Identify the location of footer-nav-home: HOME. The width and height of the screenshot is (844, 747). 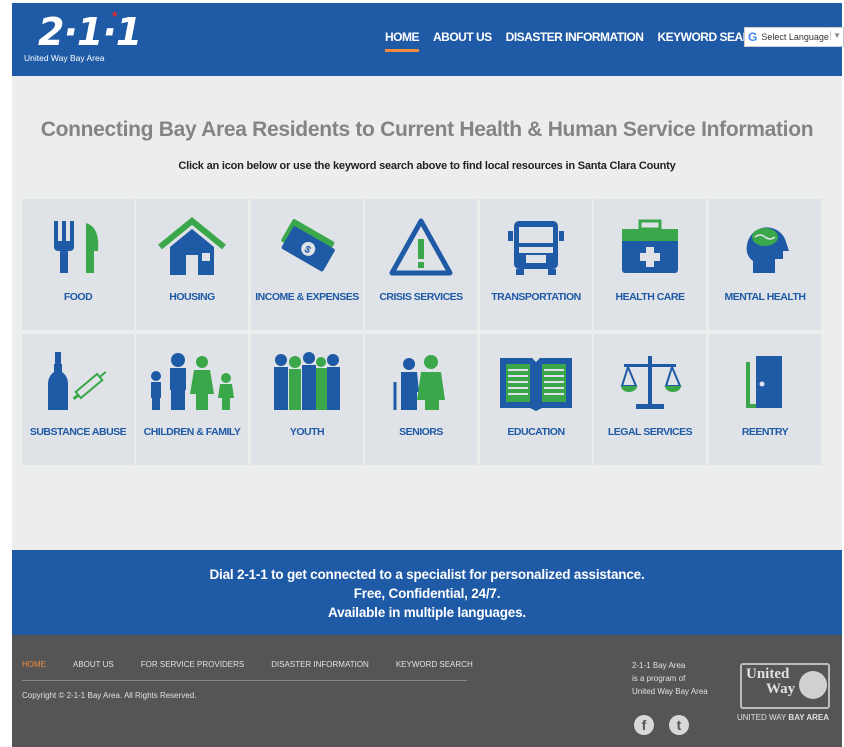
(34, 664).